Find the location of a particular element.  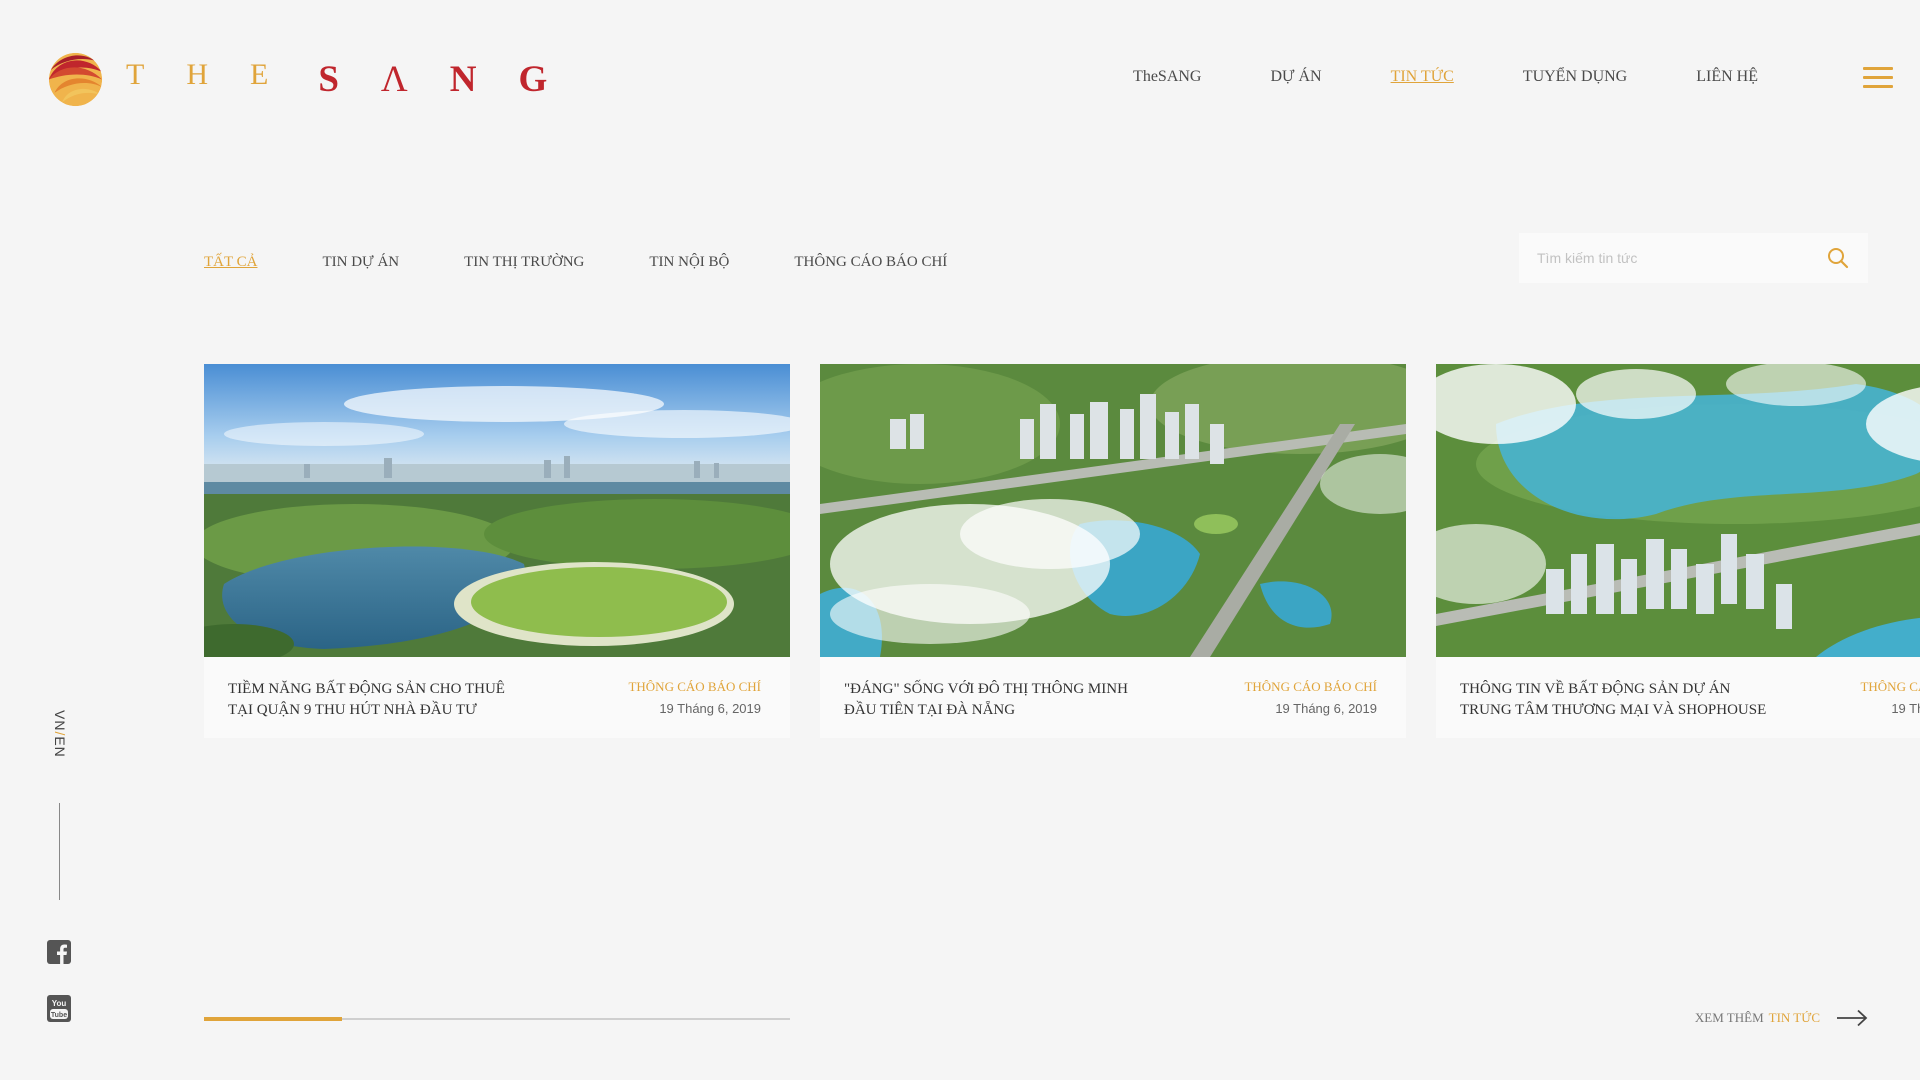

logo-letter: E is located at coordinates (259, 74).